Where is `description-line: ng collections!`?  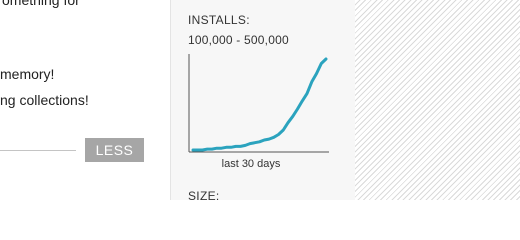
description-line: ng collections! is located at coordinates (44, 100).